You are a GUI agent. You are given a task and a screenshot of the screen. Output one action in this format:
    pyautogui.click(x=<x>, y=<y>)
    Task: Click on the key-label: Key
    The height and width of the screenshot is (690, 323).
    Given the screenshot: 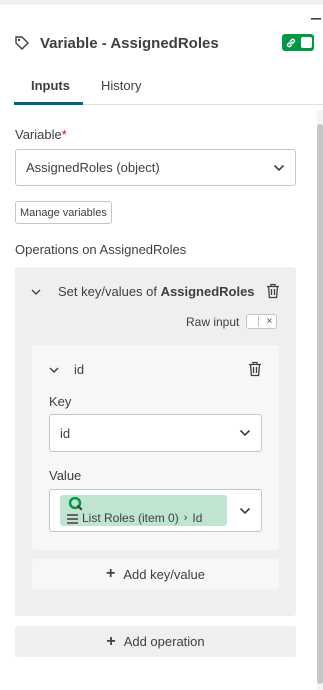 What is the action you would take?
    pyautogui.click(x=60, y=401)
    